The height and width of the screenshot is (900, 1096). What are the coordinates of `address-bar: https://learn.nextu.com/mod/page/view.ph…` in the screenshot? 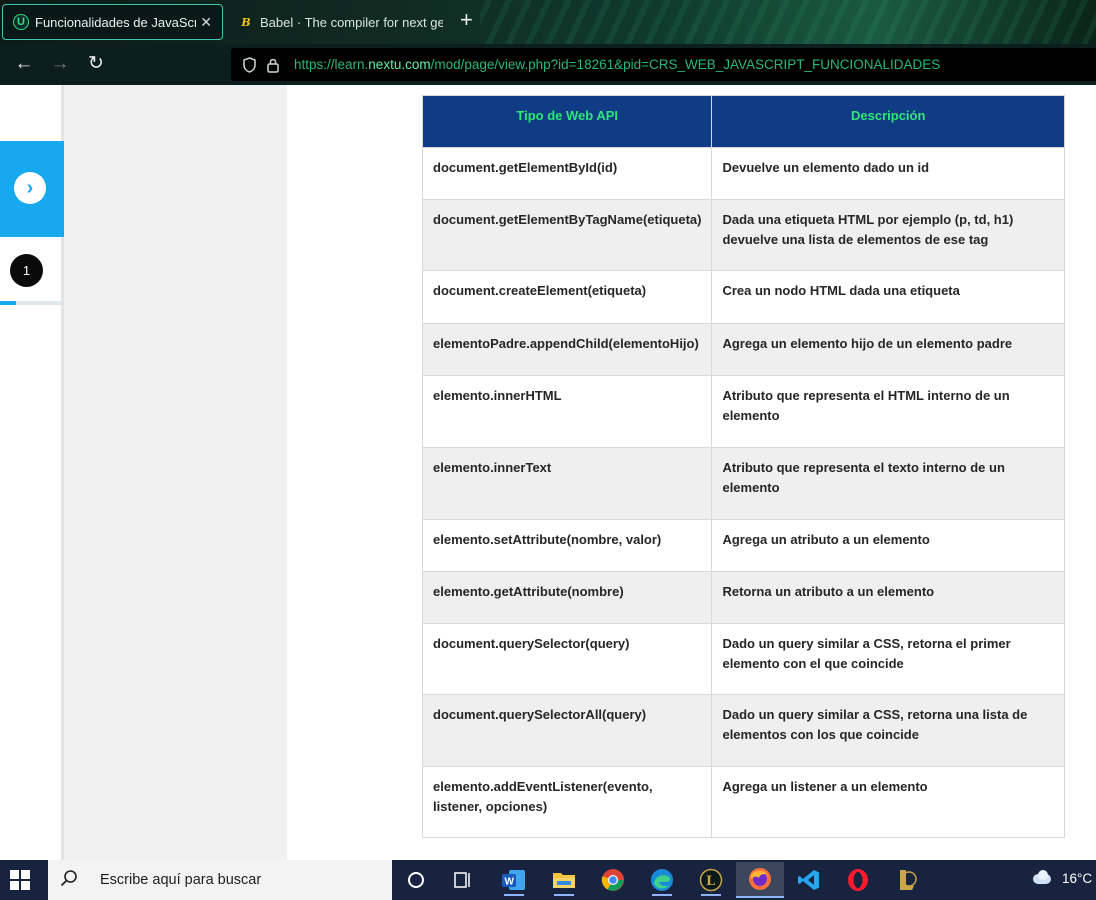 It's located at (663, 64).